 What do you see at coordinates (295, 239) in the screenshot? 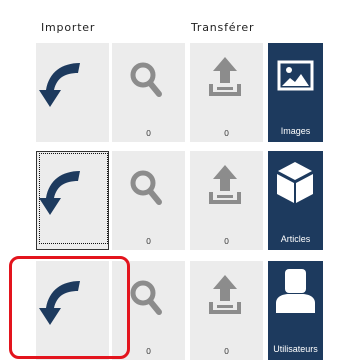
I see `category-label: Articles` at bounding box center [295, 239].